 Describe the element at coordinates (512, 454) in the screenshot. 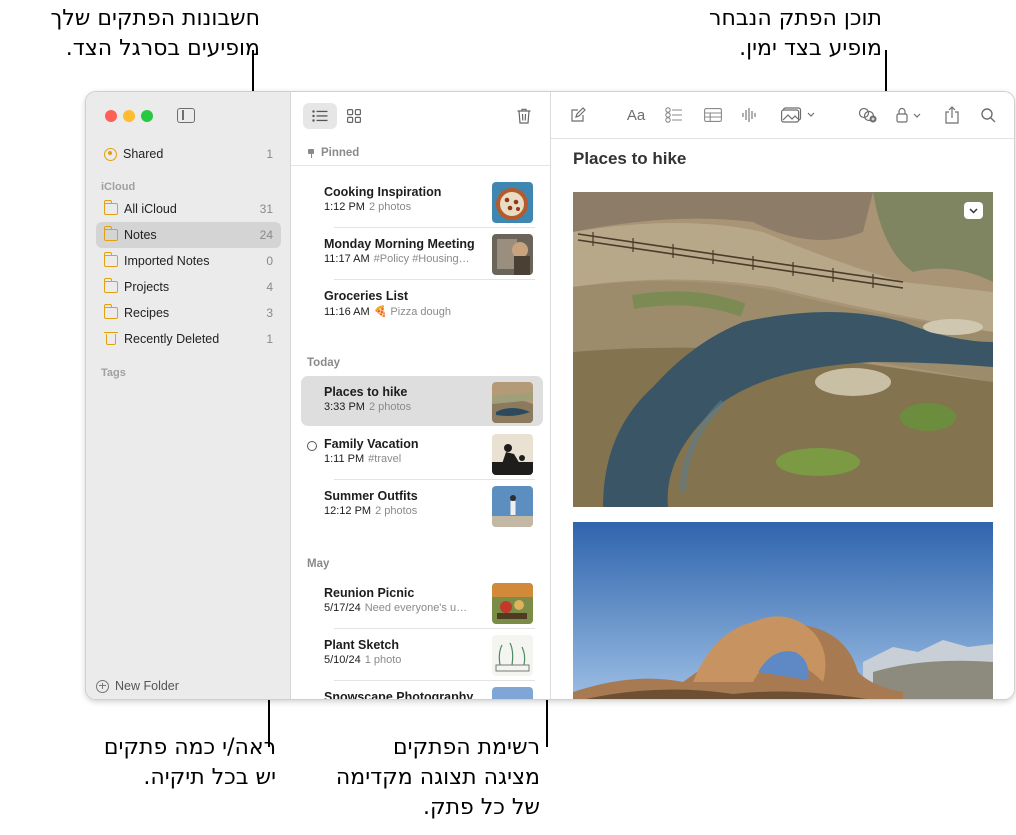

I see `note-thumbnail-vacation` at that location.